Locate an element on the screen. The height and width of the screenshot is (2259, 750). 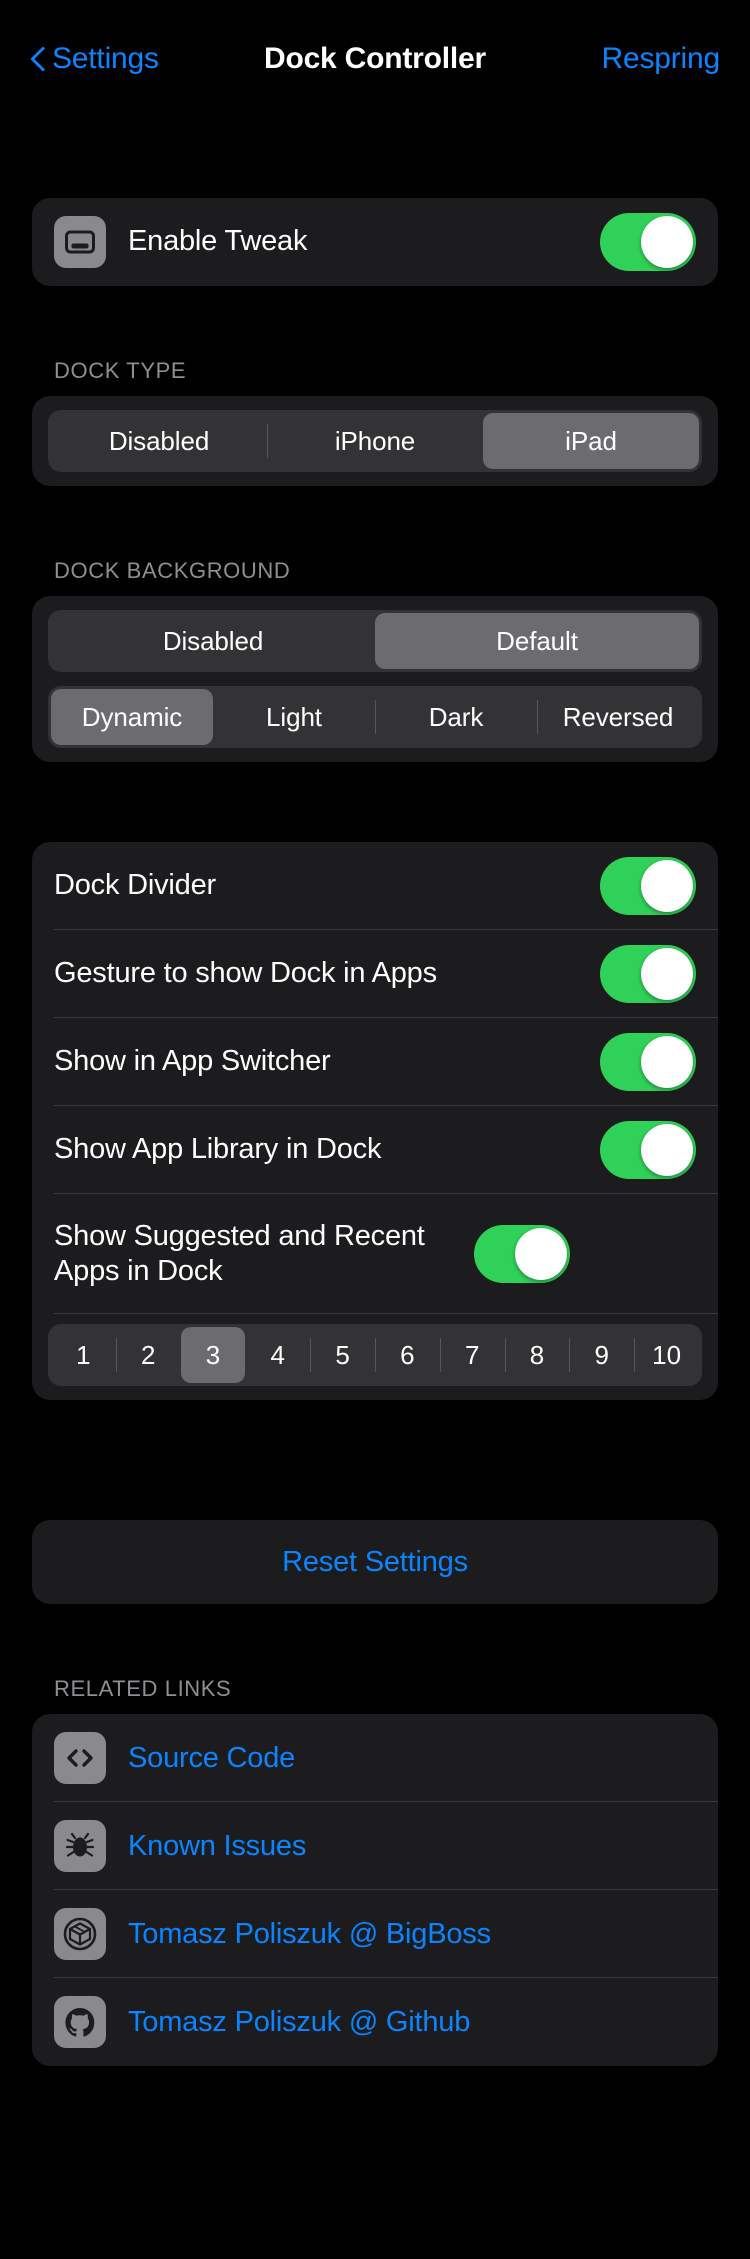
segment-style-light: Light is located at coordinates (294, 717).